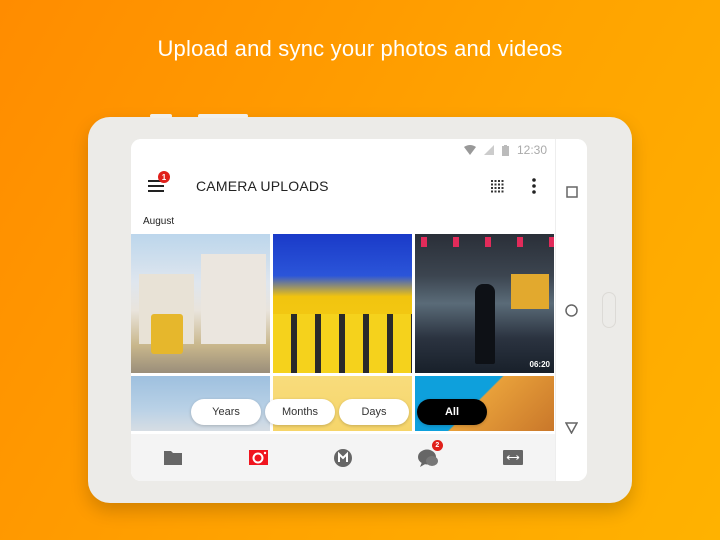 The height and width of the screenshot is (540, 720). Describe the element at coordinates (167, 334) in the screenshot. I see `tram-shape` at that location.